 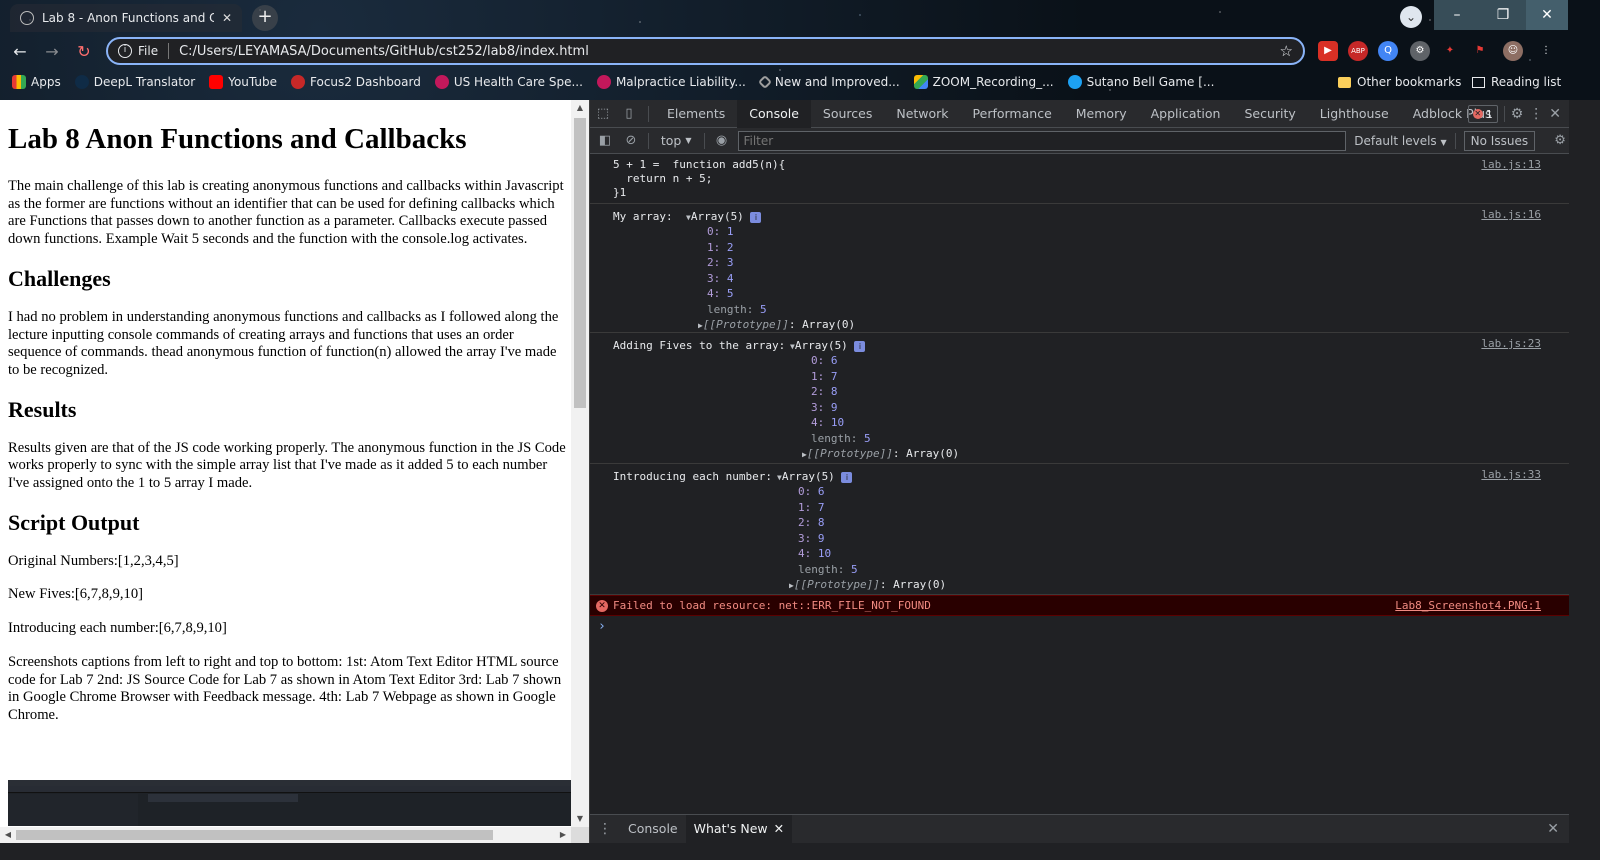 What do you see at coordinates (75, 594) in the screenshot?
I see `new-fives: New Fives:[6,7,8,9,10]` at bounding box center [75, 594].